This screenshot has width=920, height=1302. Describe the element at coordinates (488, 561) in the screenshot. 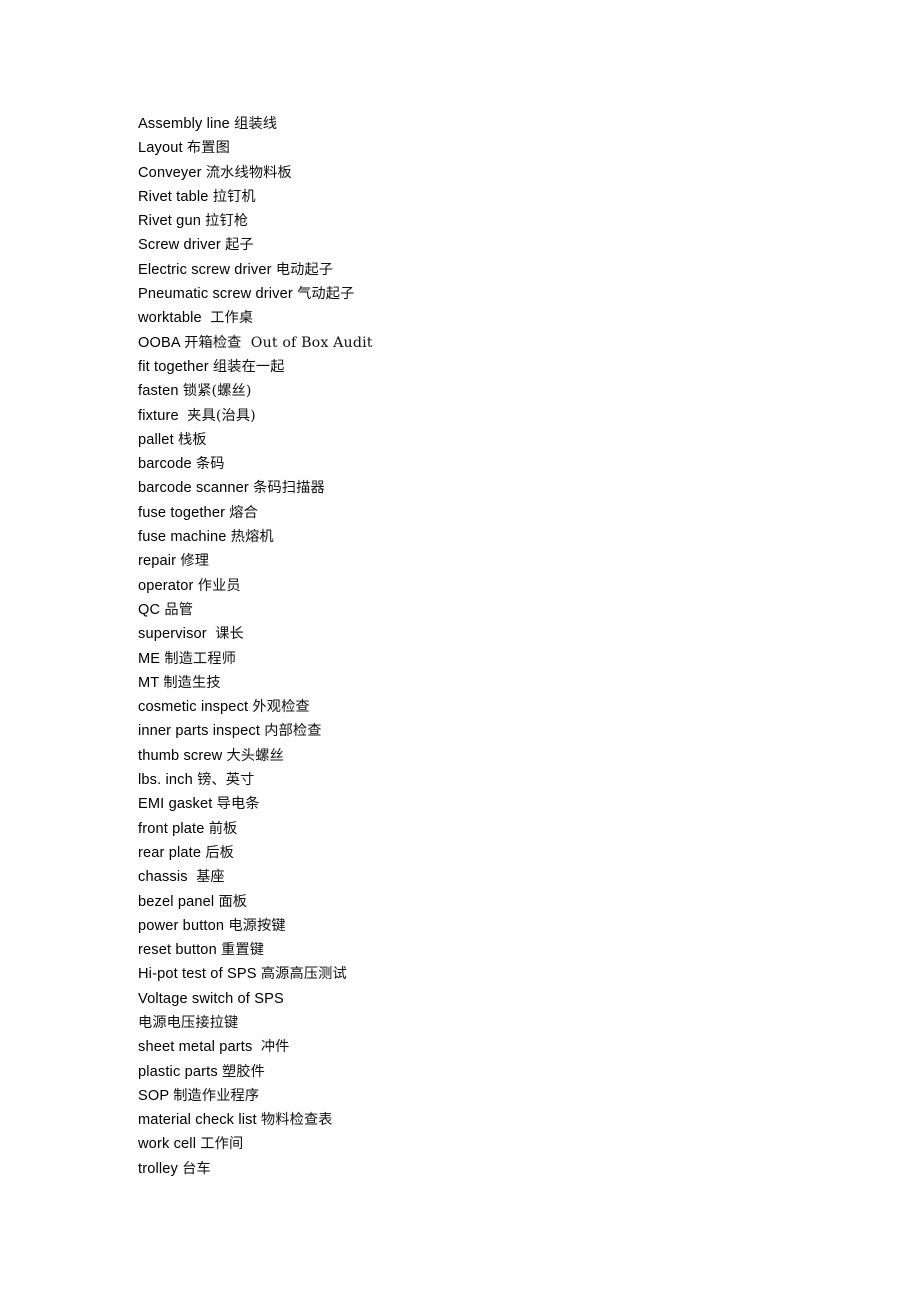

I see `glossary-entry: repair 修理` at that location.